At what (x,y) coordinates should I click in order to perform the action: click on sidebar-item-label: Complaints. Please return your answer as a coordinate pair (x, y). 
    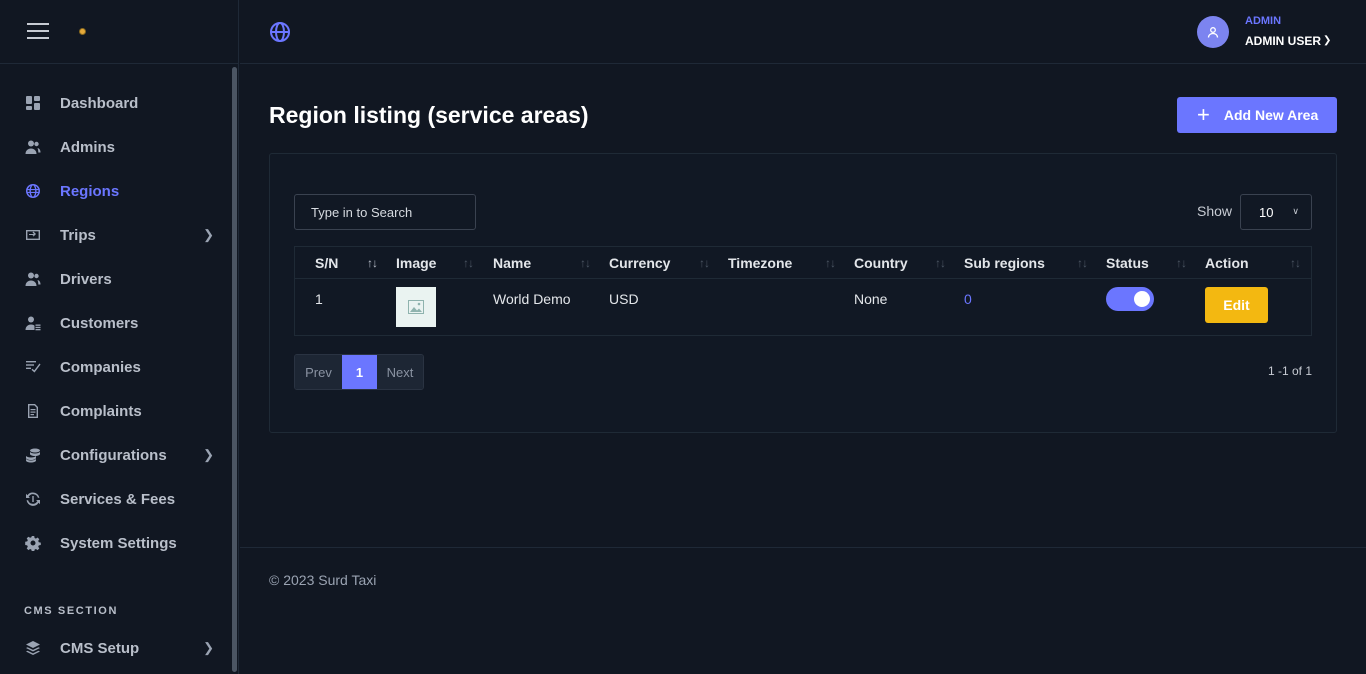
    Looking at the image, I should click on (101, 411).